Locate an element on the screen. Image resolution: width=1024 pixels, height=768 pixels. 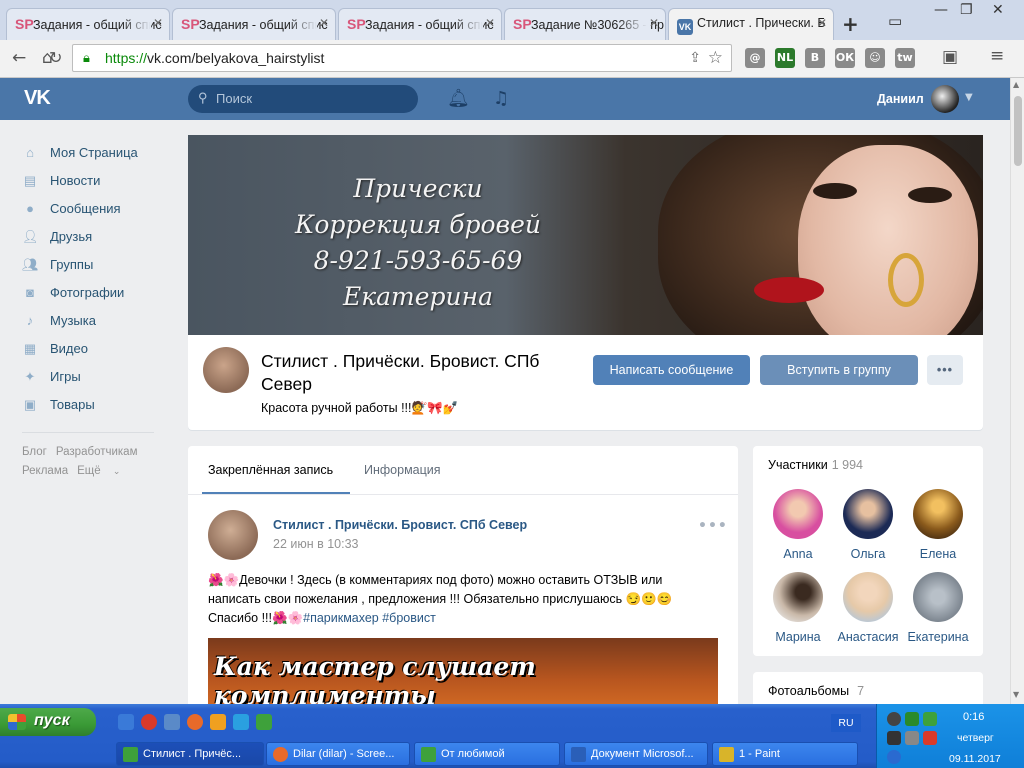
members-title: Участники 1 994 is located at coordinates (815, 465).